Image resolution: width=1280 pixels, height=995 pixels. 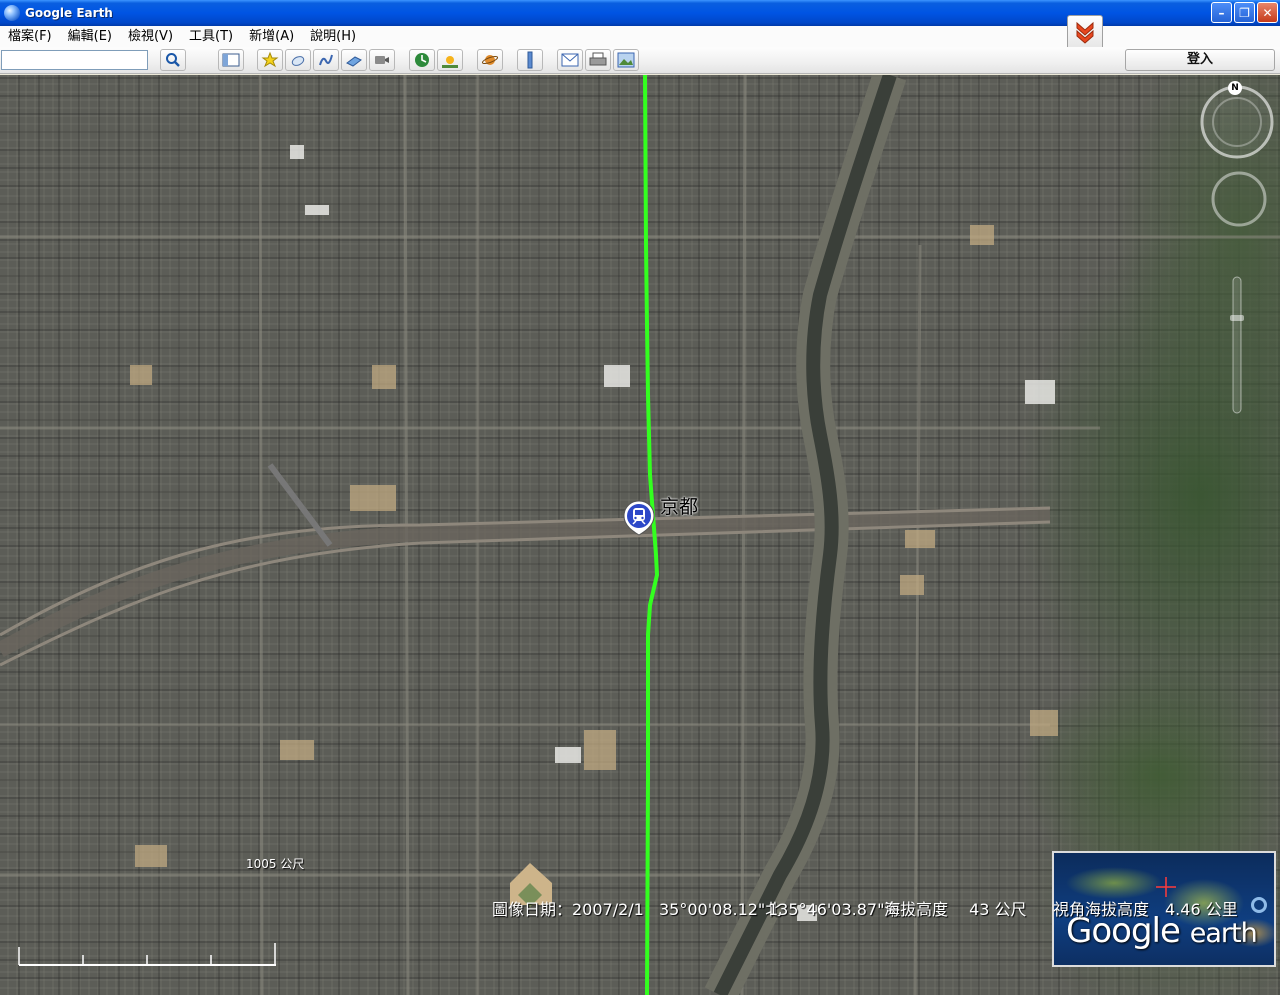 I want to click on ruler-button, so click(x=530, y=60).